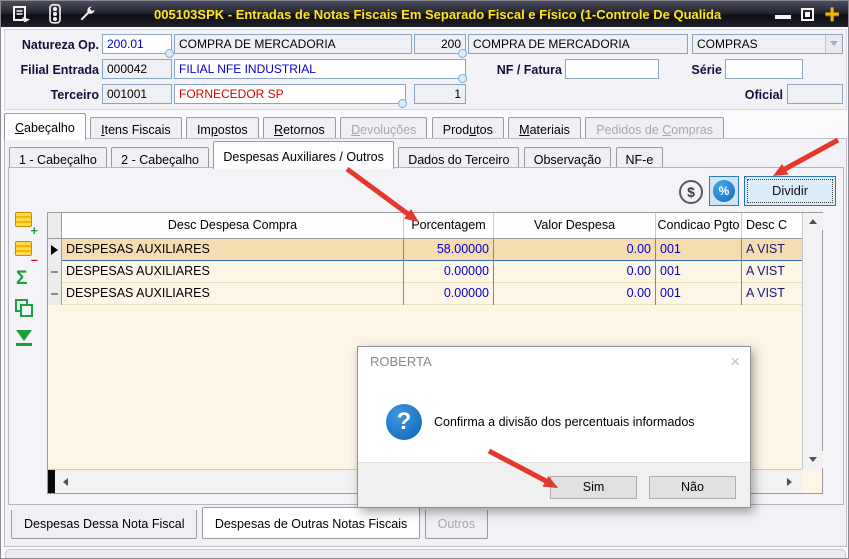 The width and height of the screenshot is (849, 559). Describe the element at coordinates (790, 191) in the screenshot. I see `dividir-button: Dividir` at that location.